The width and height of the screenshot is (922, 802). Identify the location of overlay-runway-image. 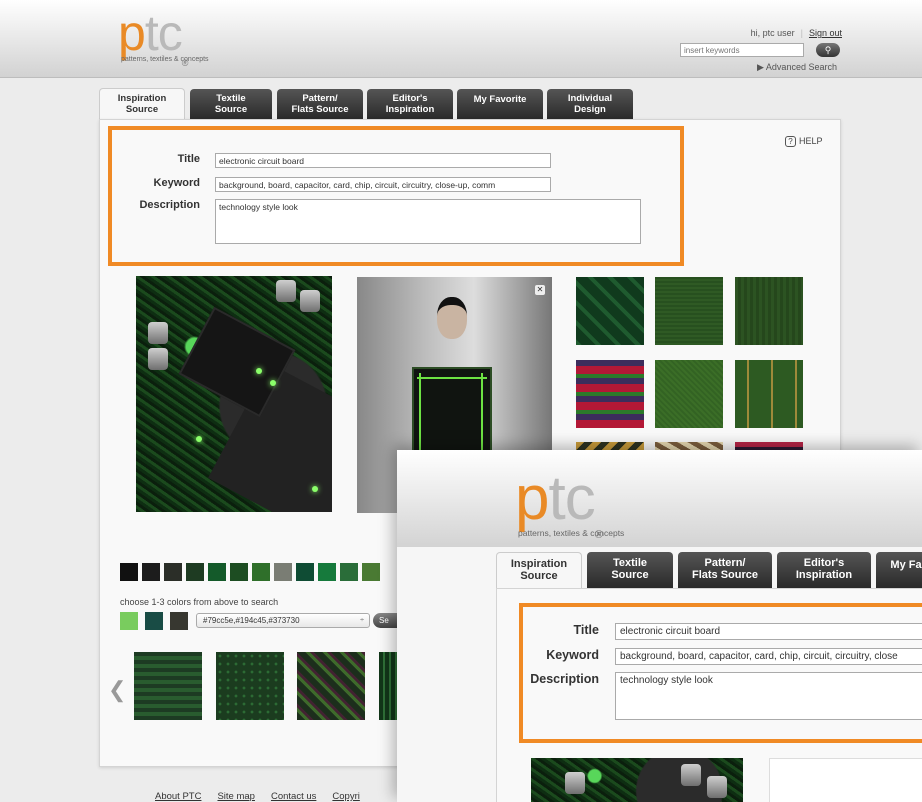
(845, 780).